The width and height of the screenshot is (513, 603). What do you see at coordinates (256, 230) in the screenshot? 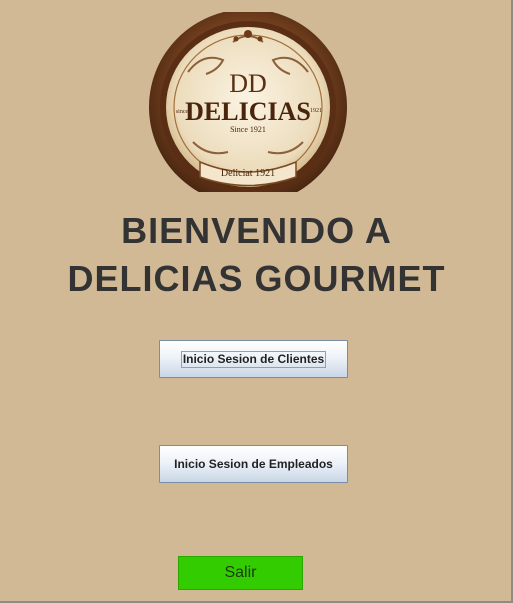
I see `welcome-title-line1: BIENVENIDO A` at bounding box center [256, 230].